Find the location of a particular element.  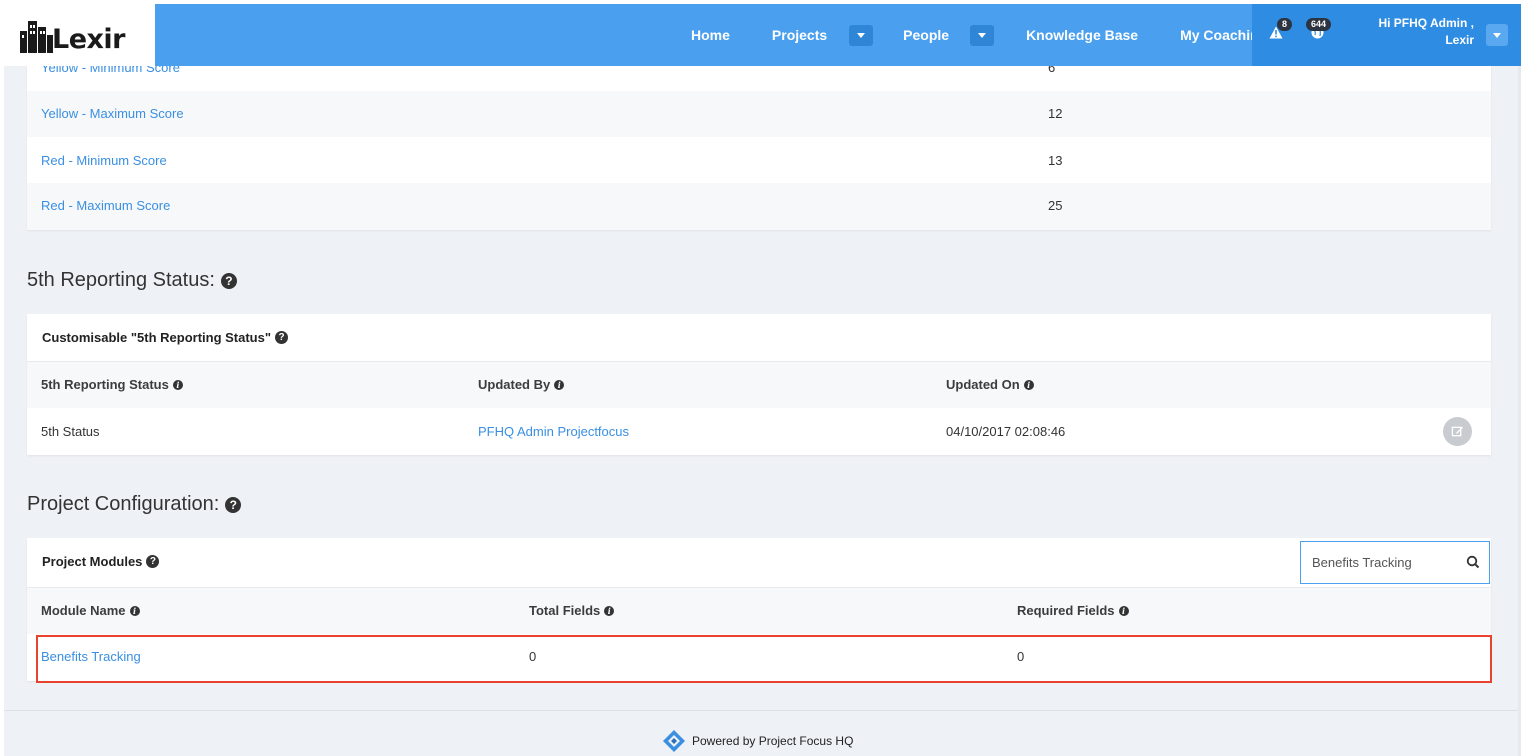

search-icon is located at coordinates (1473, 562).